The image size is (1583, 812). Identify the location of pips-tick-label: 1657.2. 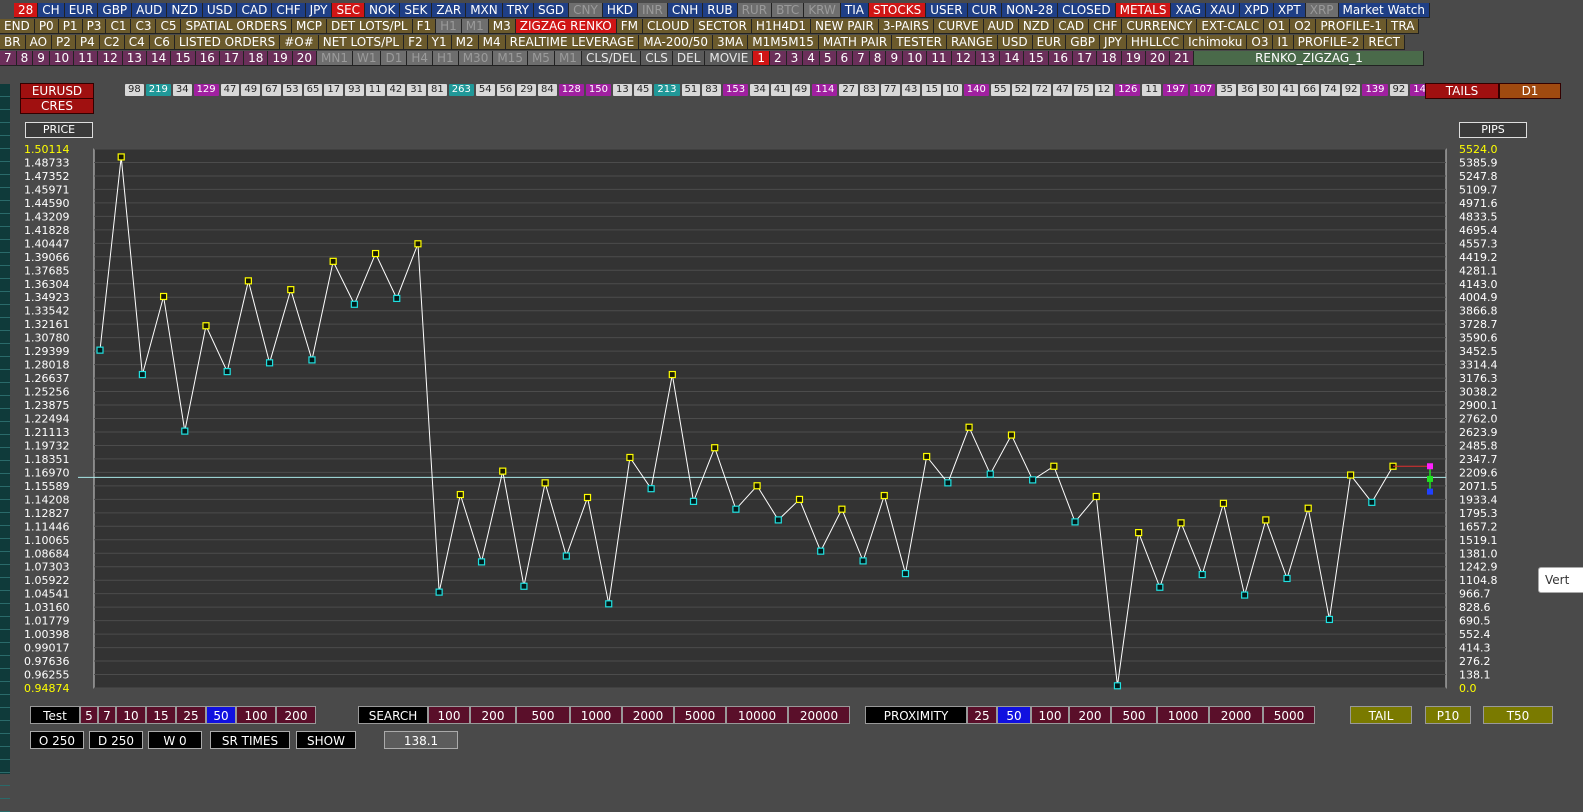
(1478, 526).